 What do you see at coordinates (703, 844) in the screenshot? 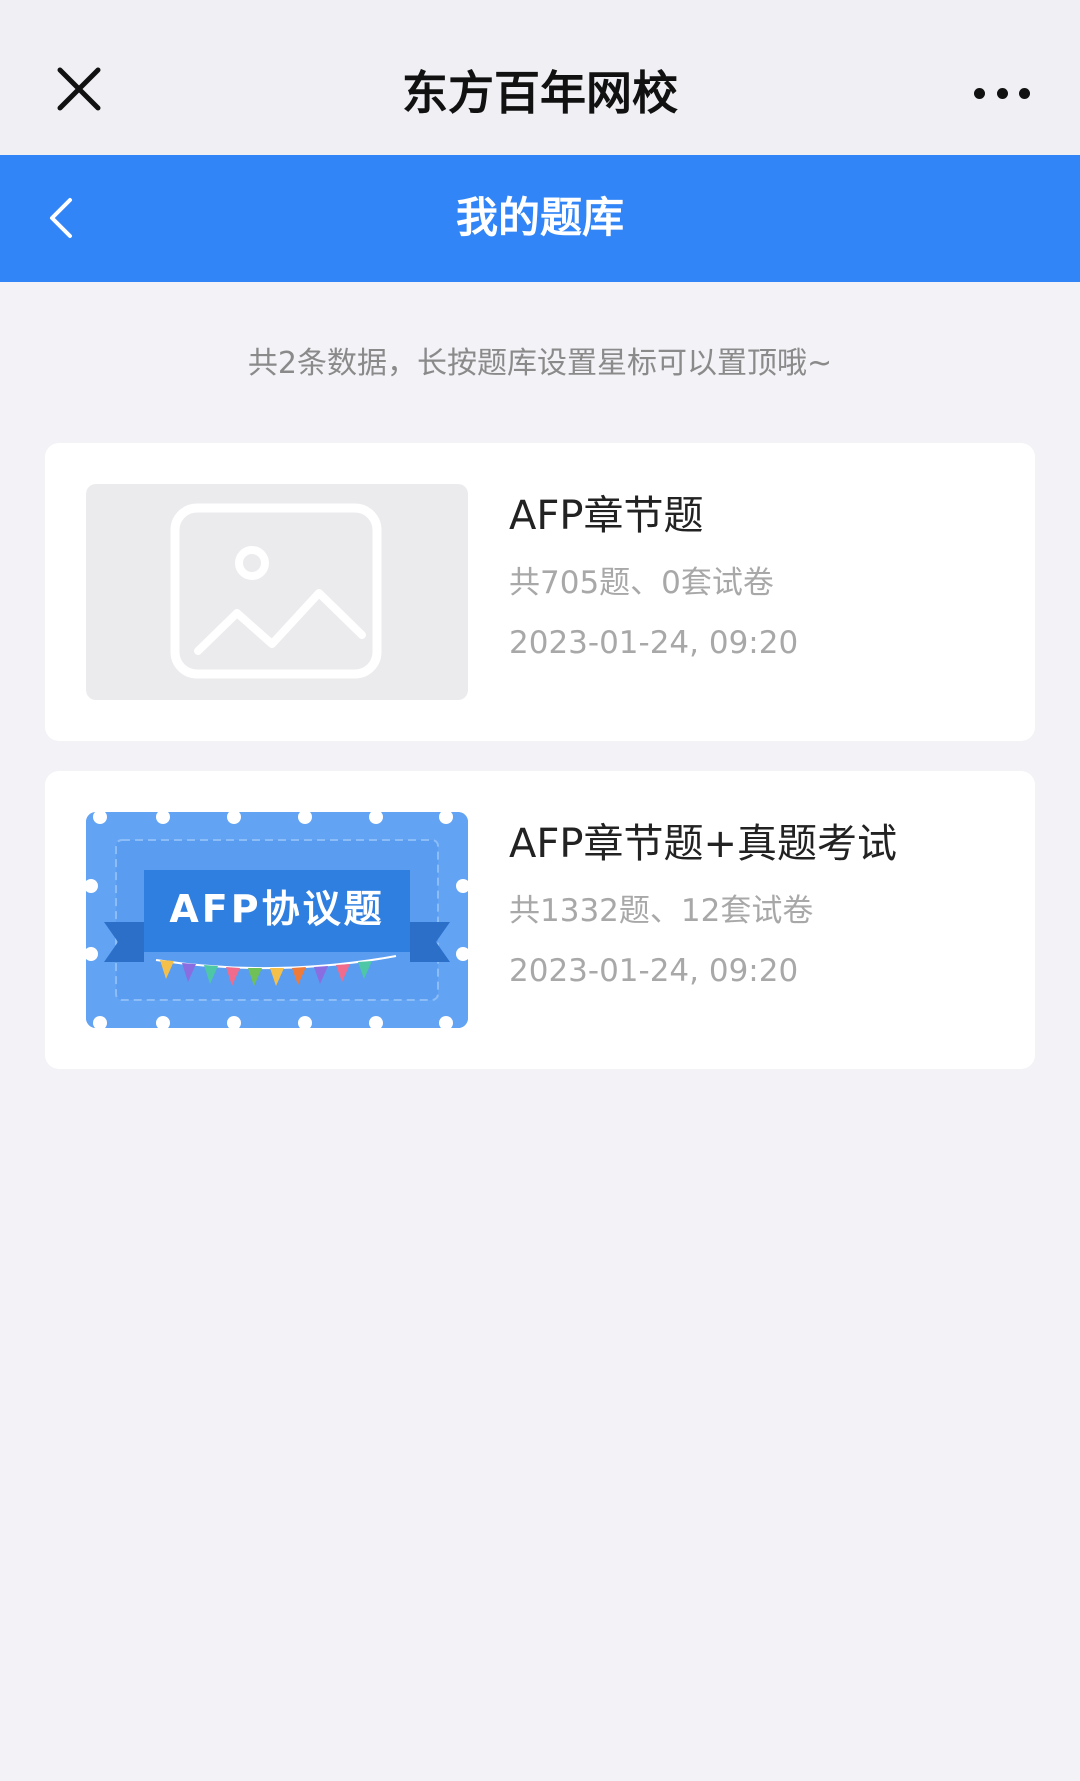
I see `card-title: AFP章节题+真题考试` at bounding box center [703, 844].